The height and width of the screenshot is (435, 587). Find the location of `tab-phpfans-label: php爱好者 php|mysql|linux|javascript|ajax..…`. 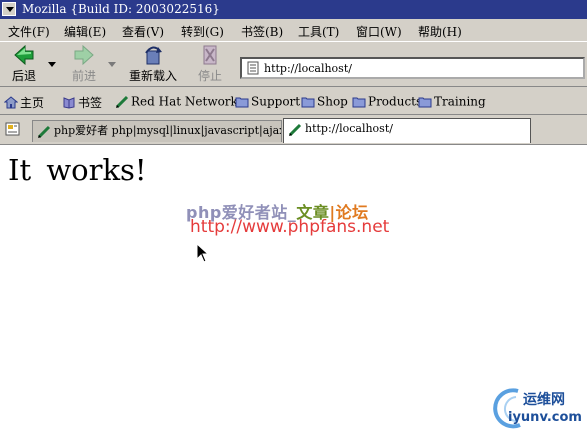

tab-phpfans-label: php爱好者 php|mysql|linux|javascript|ajax..… is located at coordinates (168, 130).